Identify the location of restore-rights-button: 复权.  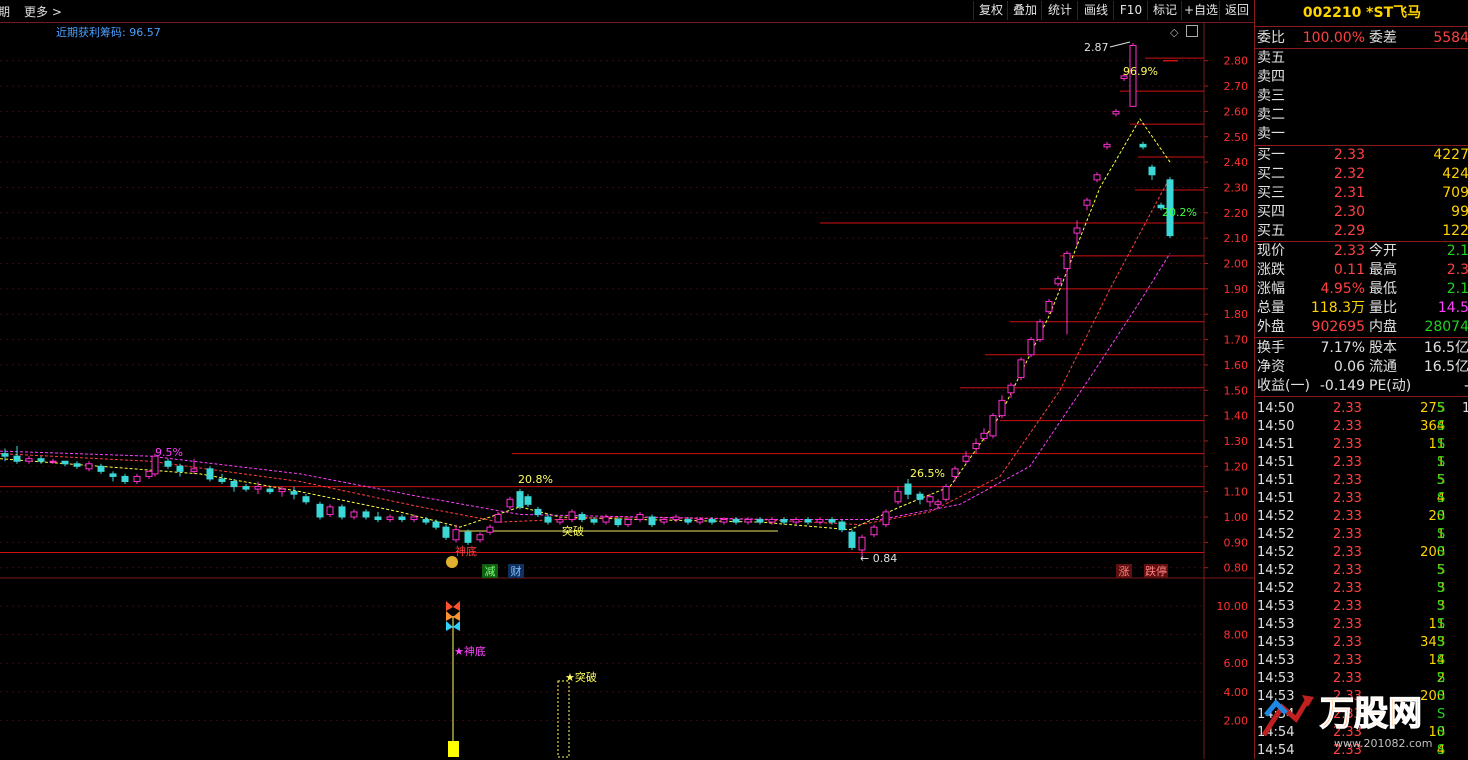
(990, 10).